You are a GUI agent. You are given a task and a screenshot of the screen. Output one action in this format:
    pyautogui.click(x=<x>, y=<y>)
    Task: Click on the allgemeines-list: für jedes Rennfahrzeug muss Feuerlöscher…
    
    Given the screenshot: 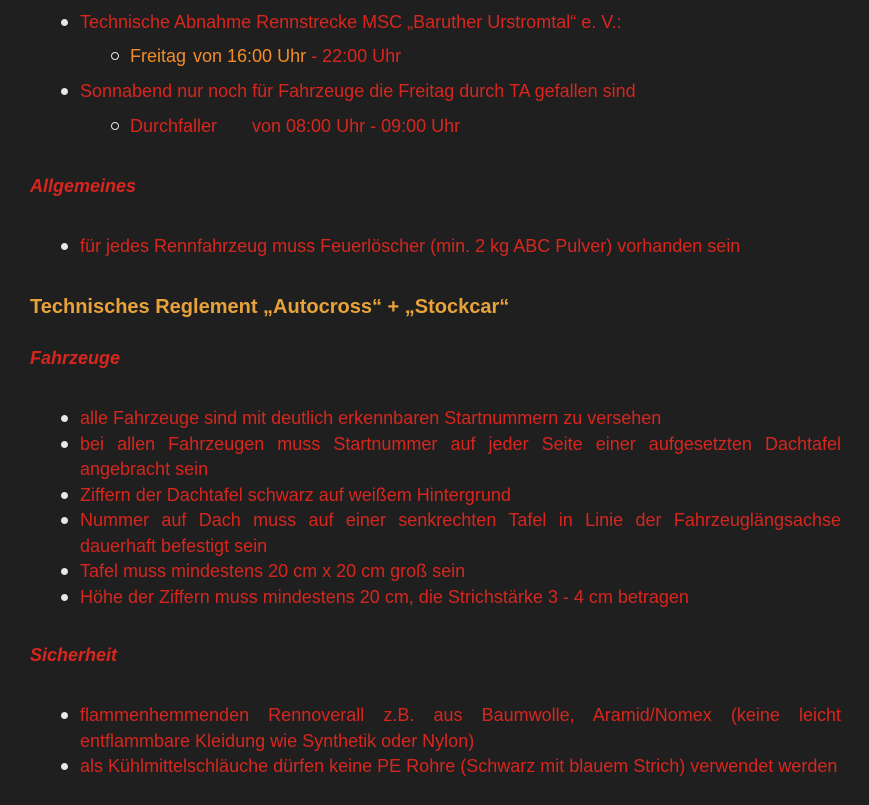 What is the action you would take?
    pyautogui.click(x=435, y=247)
    